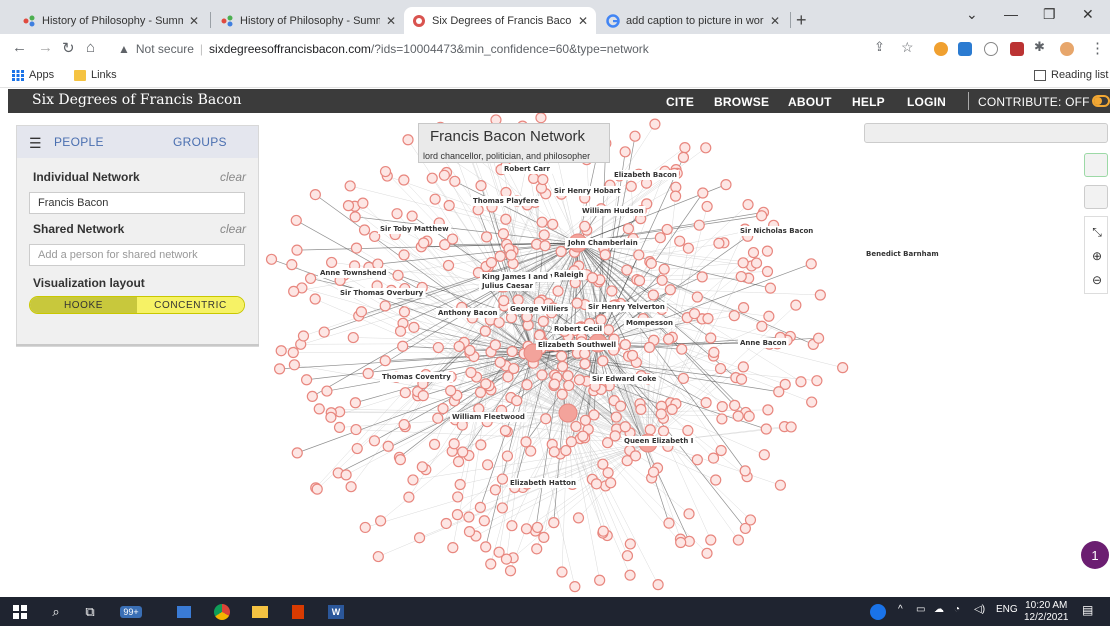 The width and height of the screenshot is (1110, 626). I want to click on reload-icon: ↻, so click(68, 48).